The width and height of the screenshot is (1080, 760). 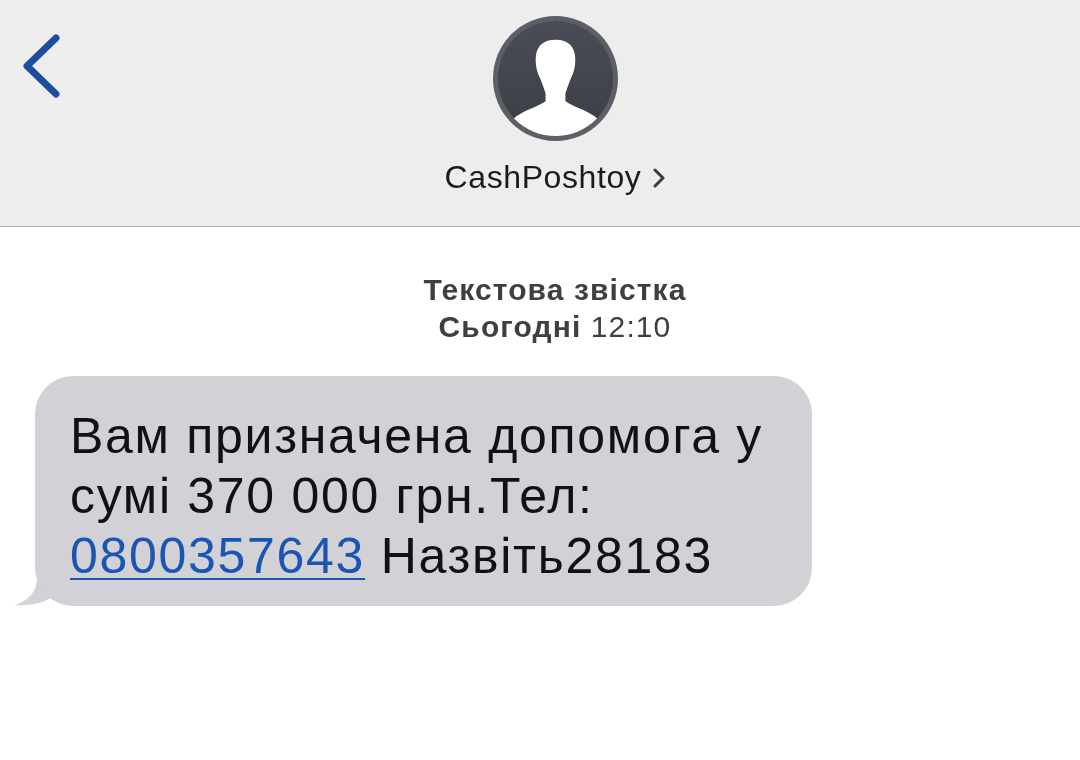 I want to click on timestamp-label: Сьогодні 12:10, so click(x=555, y=327).